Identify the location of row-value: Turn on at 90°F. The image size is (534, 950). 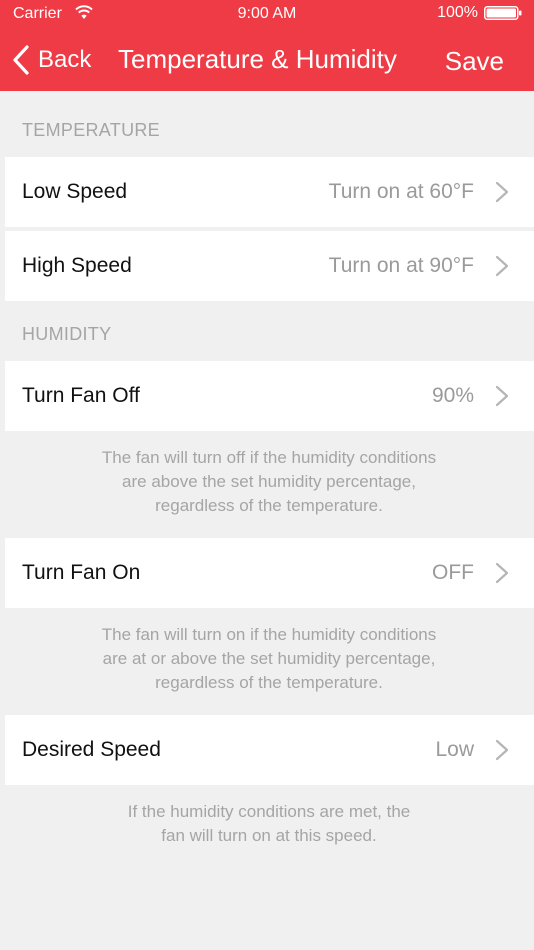
(401, 265).